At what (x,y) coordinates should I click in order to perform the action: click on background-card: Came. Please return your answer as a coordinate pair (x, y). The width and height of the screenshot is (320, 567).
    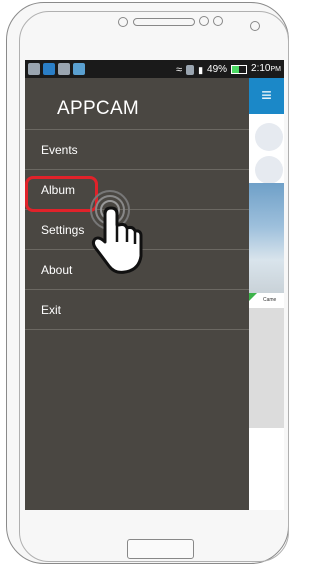
    Looking at the image, I should click on (266, 300).